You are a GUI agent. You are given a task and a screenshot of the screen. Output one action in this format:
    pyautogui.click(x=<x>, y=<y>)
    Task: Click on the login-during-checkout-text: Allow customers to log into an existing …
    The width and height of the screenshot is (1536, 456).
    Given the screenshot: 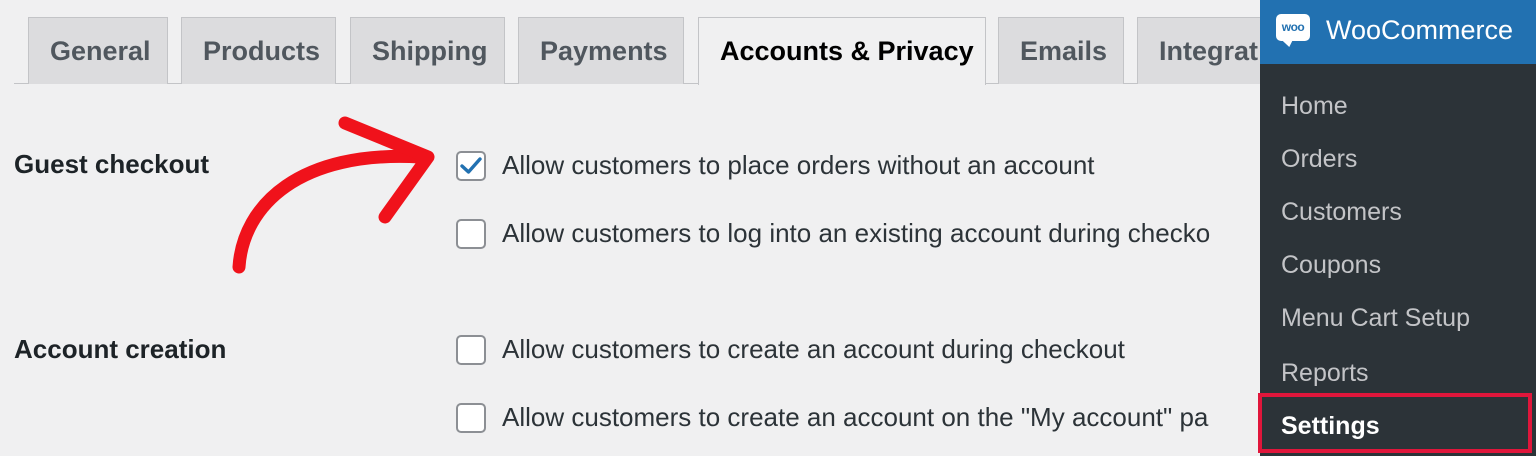 What is the action you would take?
    pyautogui.click(x=856, y=233)
    